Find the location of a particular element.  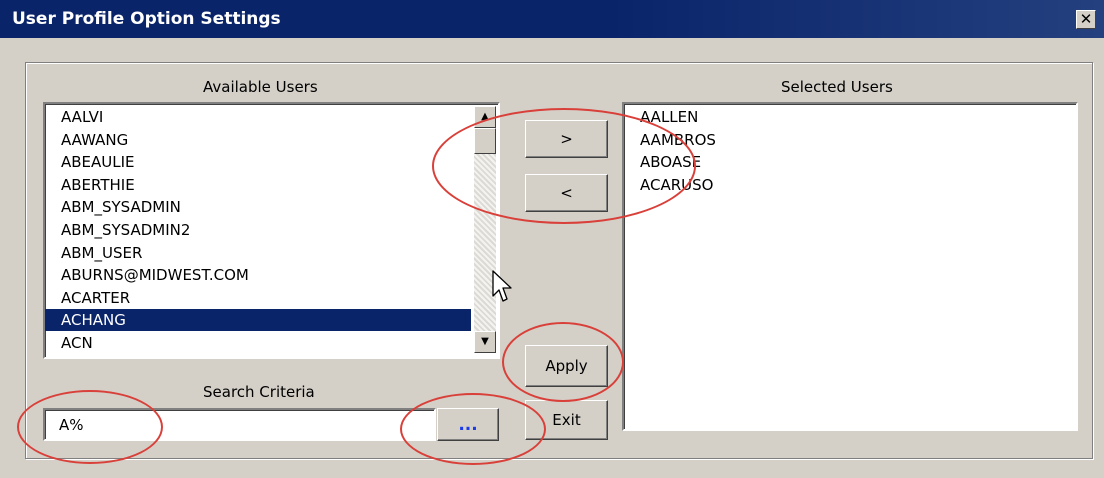

search-input-value: A% is located at coordinates (71, 425).